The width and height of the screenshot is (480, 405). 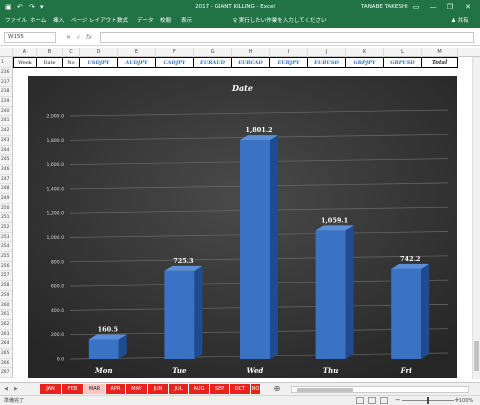 What do you see at coordinates (277, 389) in the screenshot?
I see `add-sheet-icon: ⊕` at bounding box center [277, 389].